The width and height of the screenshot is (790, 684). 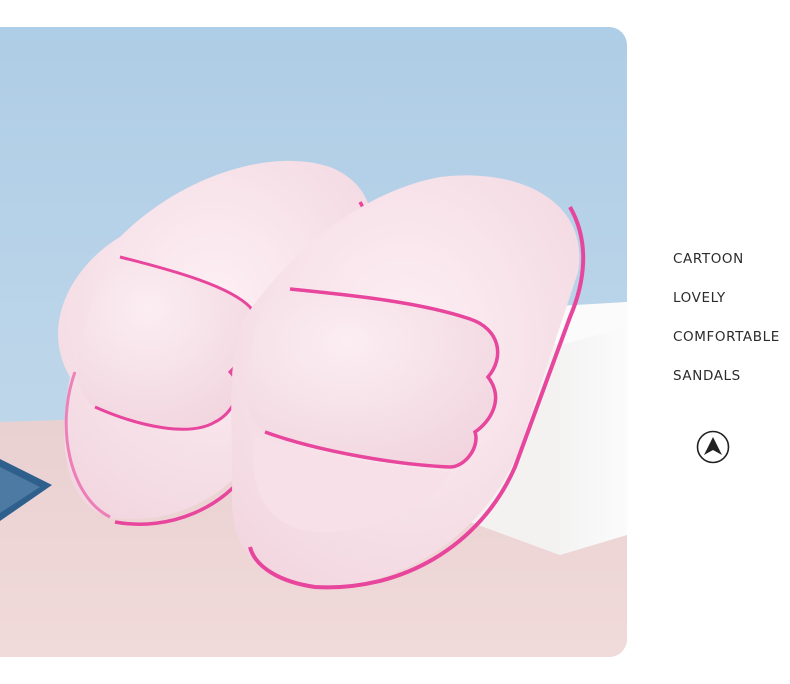 What do you see at coordinates (699, 298) in the screenshot?
I see `feature-lovely: LOVELY` at bounding box center [699, 298].